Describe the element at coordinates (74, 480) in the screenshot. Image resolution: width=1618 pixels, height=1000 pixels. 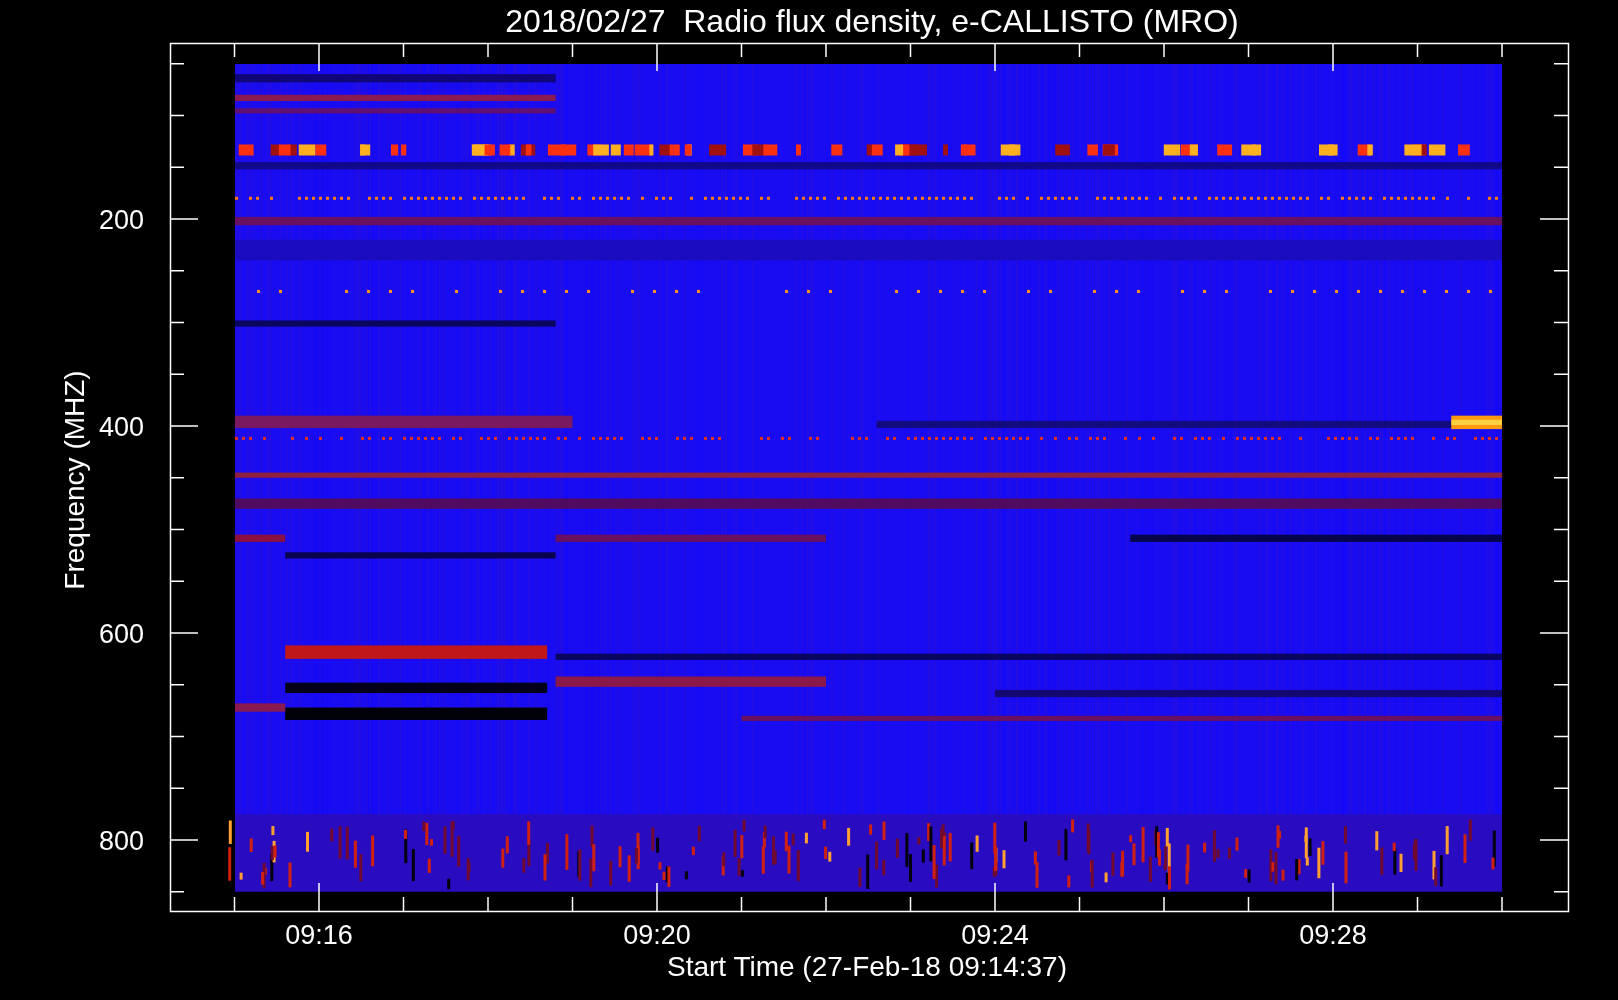
I see `y-axis-label: Frequency (MHZ)` at that location.